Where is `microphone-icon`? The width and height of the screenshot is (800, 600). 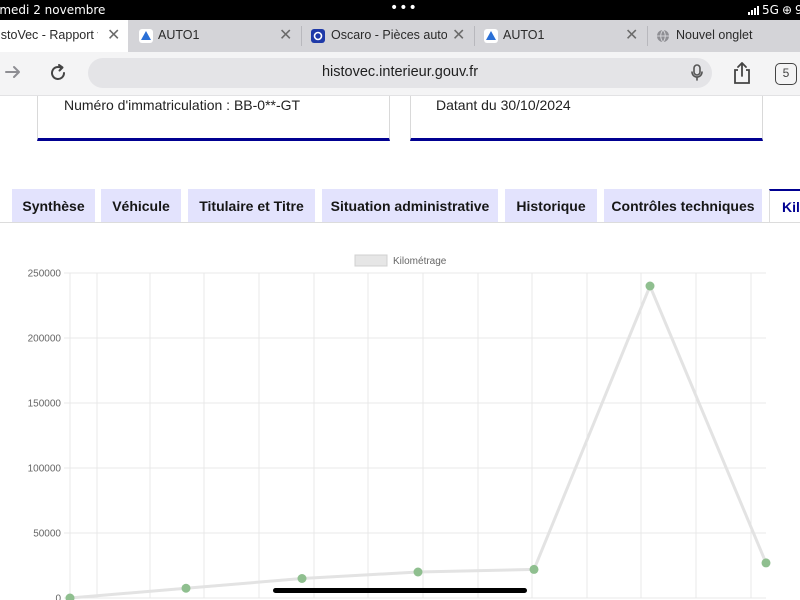 microphone-icon is located at coordinates (697, 75).